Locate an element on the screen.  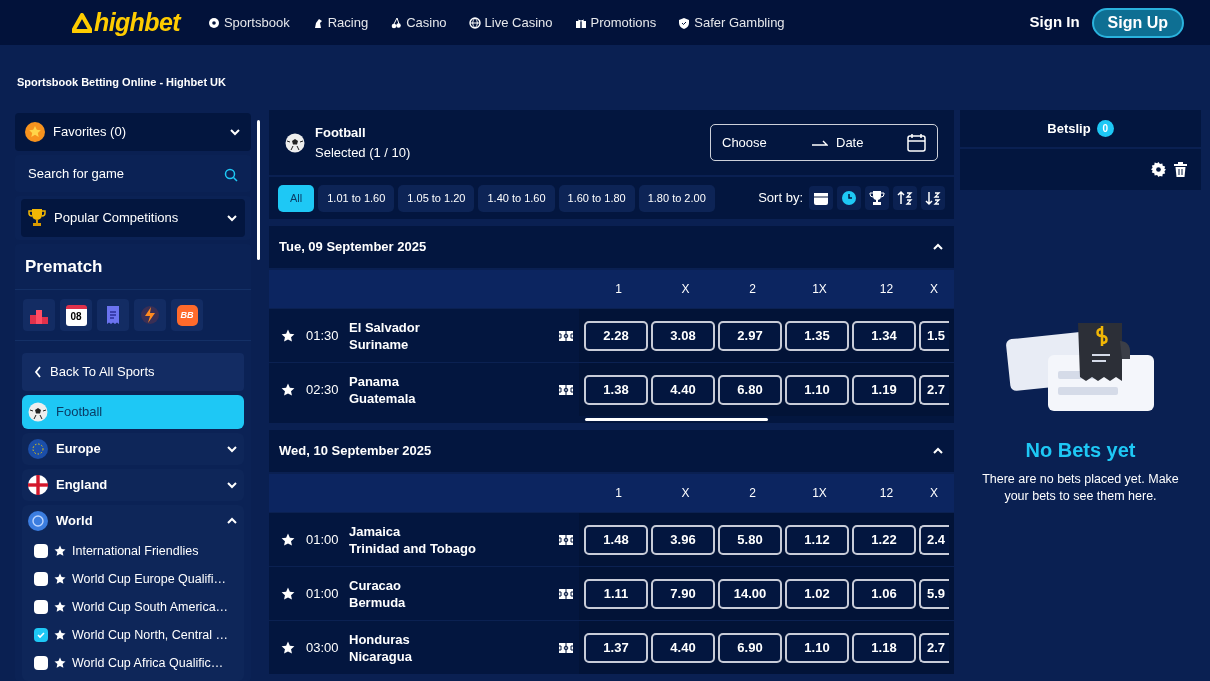
trash-icon is located at coordinates (1180, 169).